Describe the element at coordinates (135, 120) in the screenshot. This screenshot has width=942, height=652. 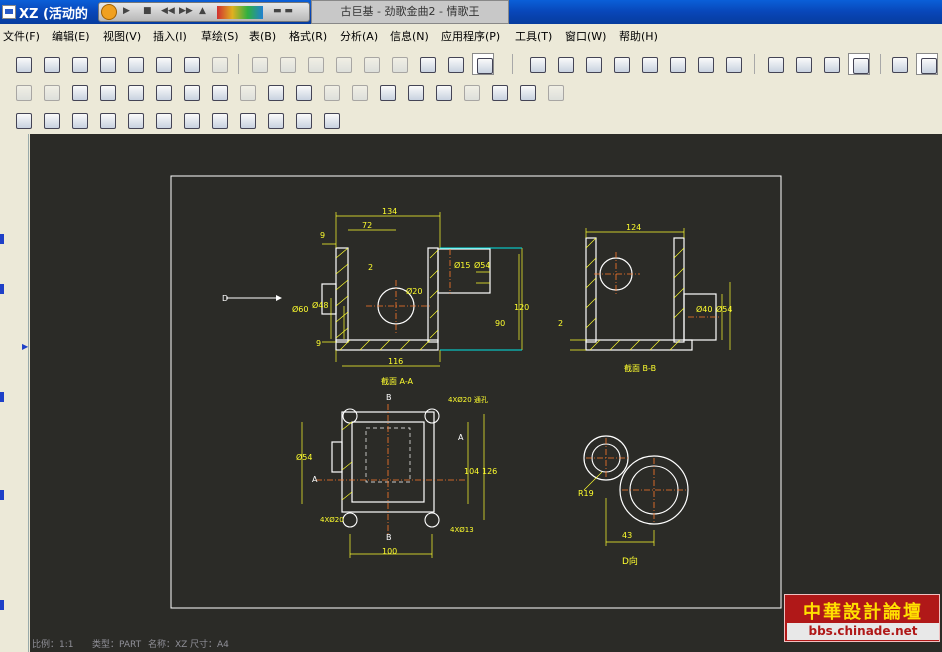
I see `table-grid-icon` at that location.